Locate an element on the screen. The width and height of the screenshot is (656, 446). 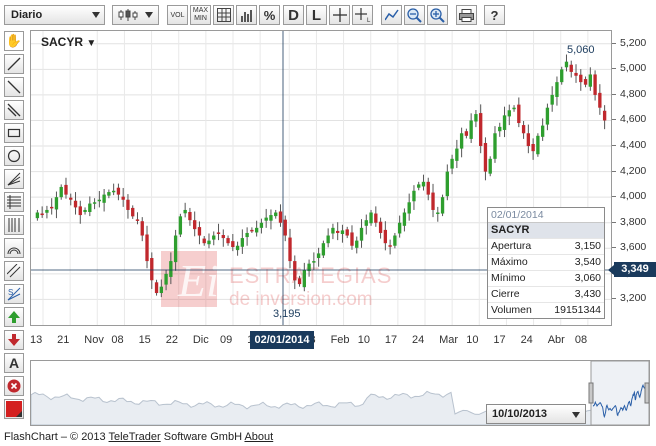
svg-text: S is located at coordinates (10, 292).